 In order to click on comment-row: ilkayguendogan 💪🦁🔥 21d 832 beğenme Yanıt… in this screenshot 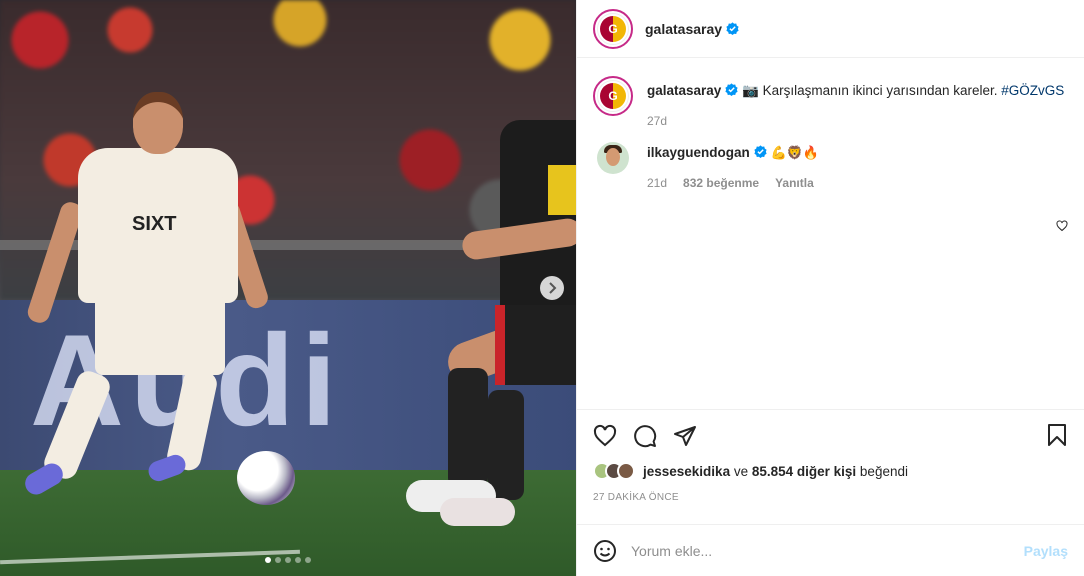, I will do `click(830, 166)`.